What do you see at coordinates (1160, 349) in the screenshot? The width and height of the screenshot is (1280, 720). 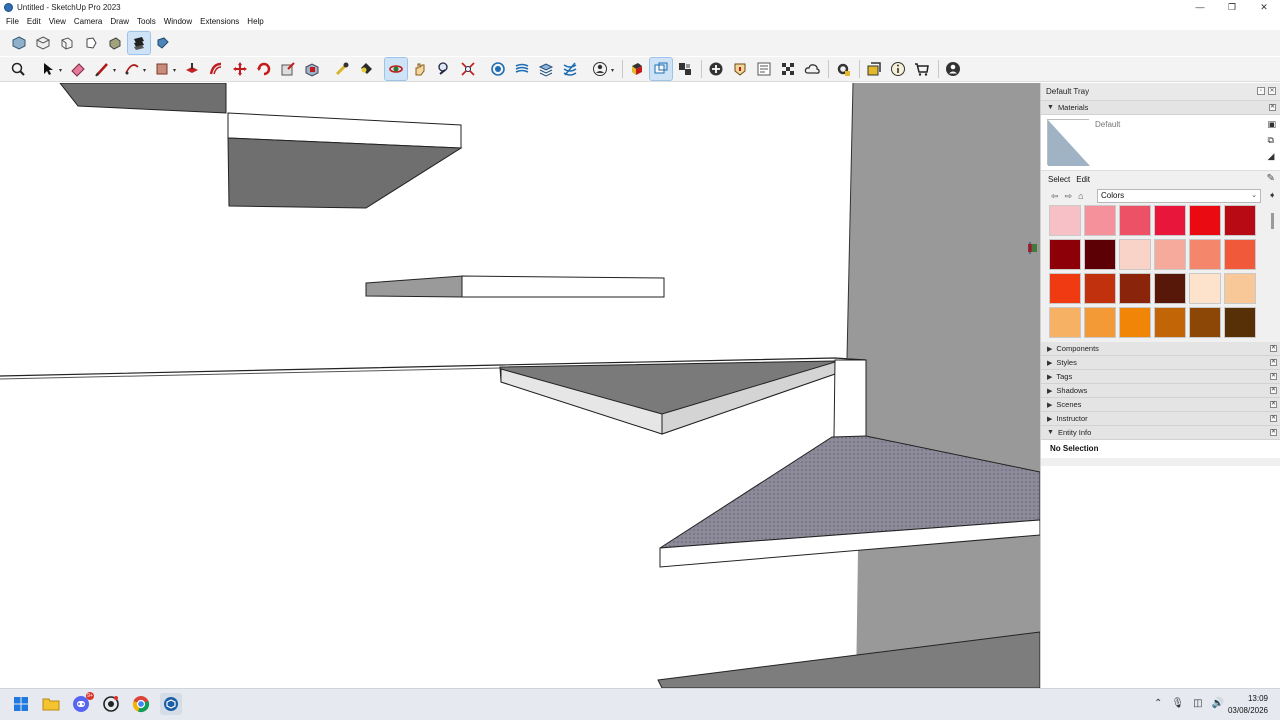 I see `components-panel-header: ▶ Components ✕` at bounding box center [1160, 349].